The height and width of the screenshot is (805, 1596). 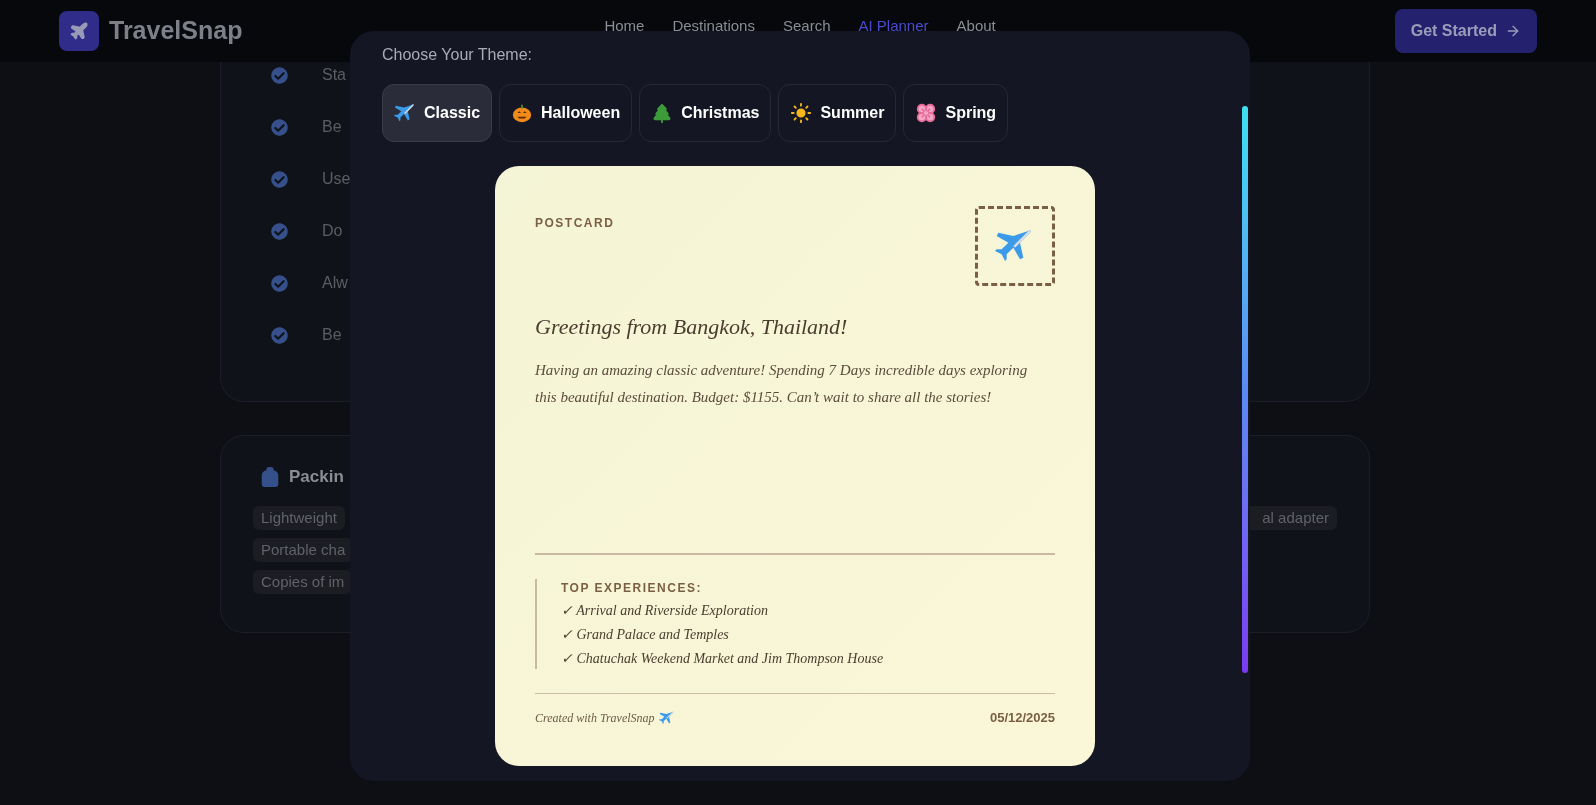 I want to click on tip-text: Sta, so click(x=334, y=75).